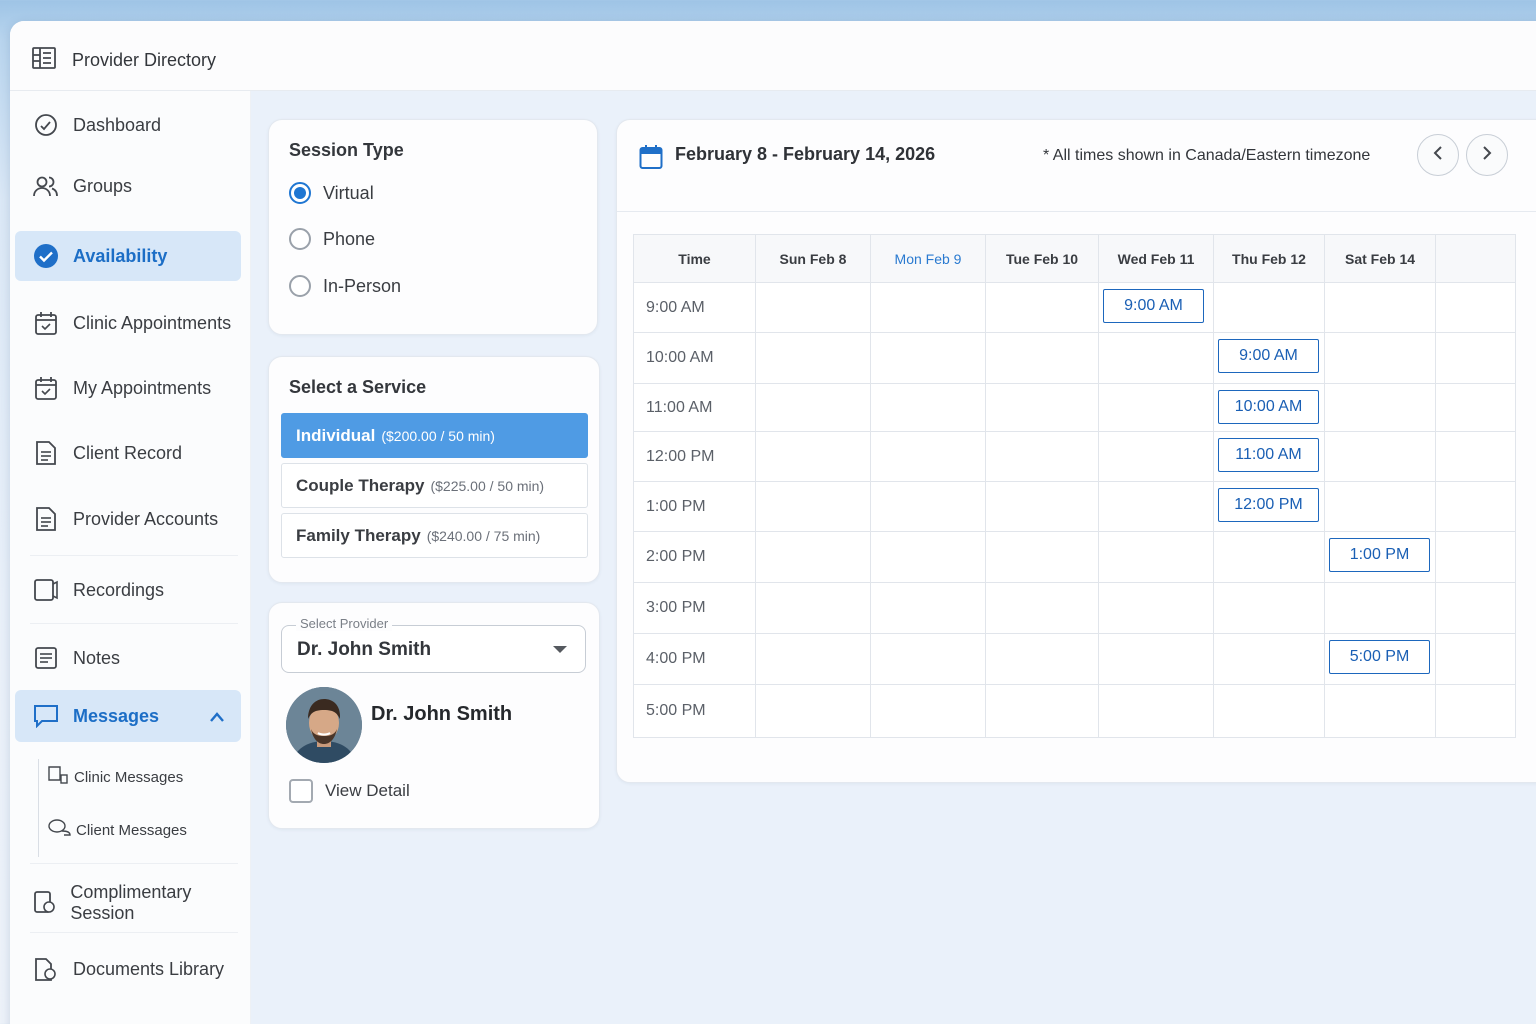  Describe the element at coordinates (560, 649) in the screenshot. I see `caret-down-icon` at that location.